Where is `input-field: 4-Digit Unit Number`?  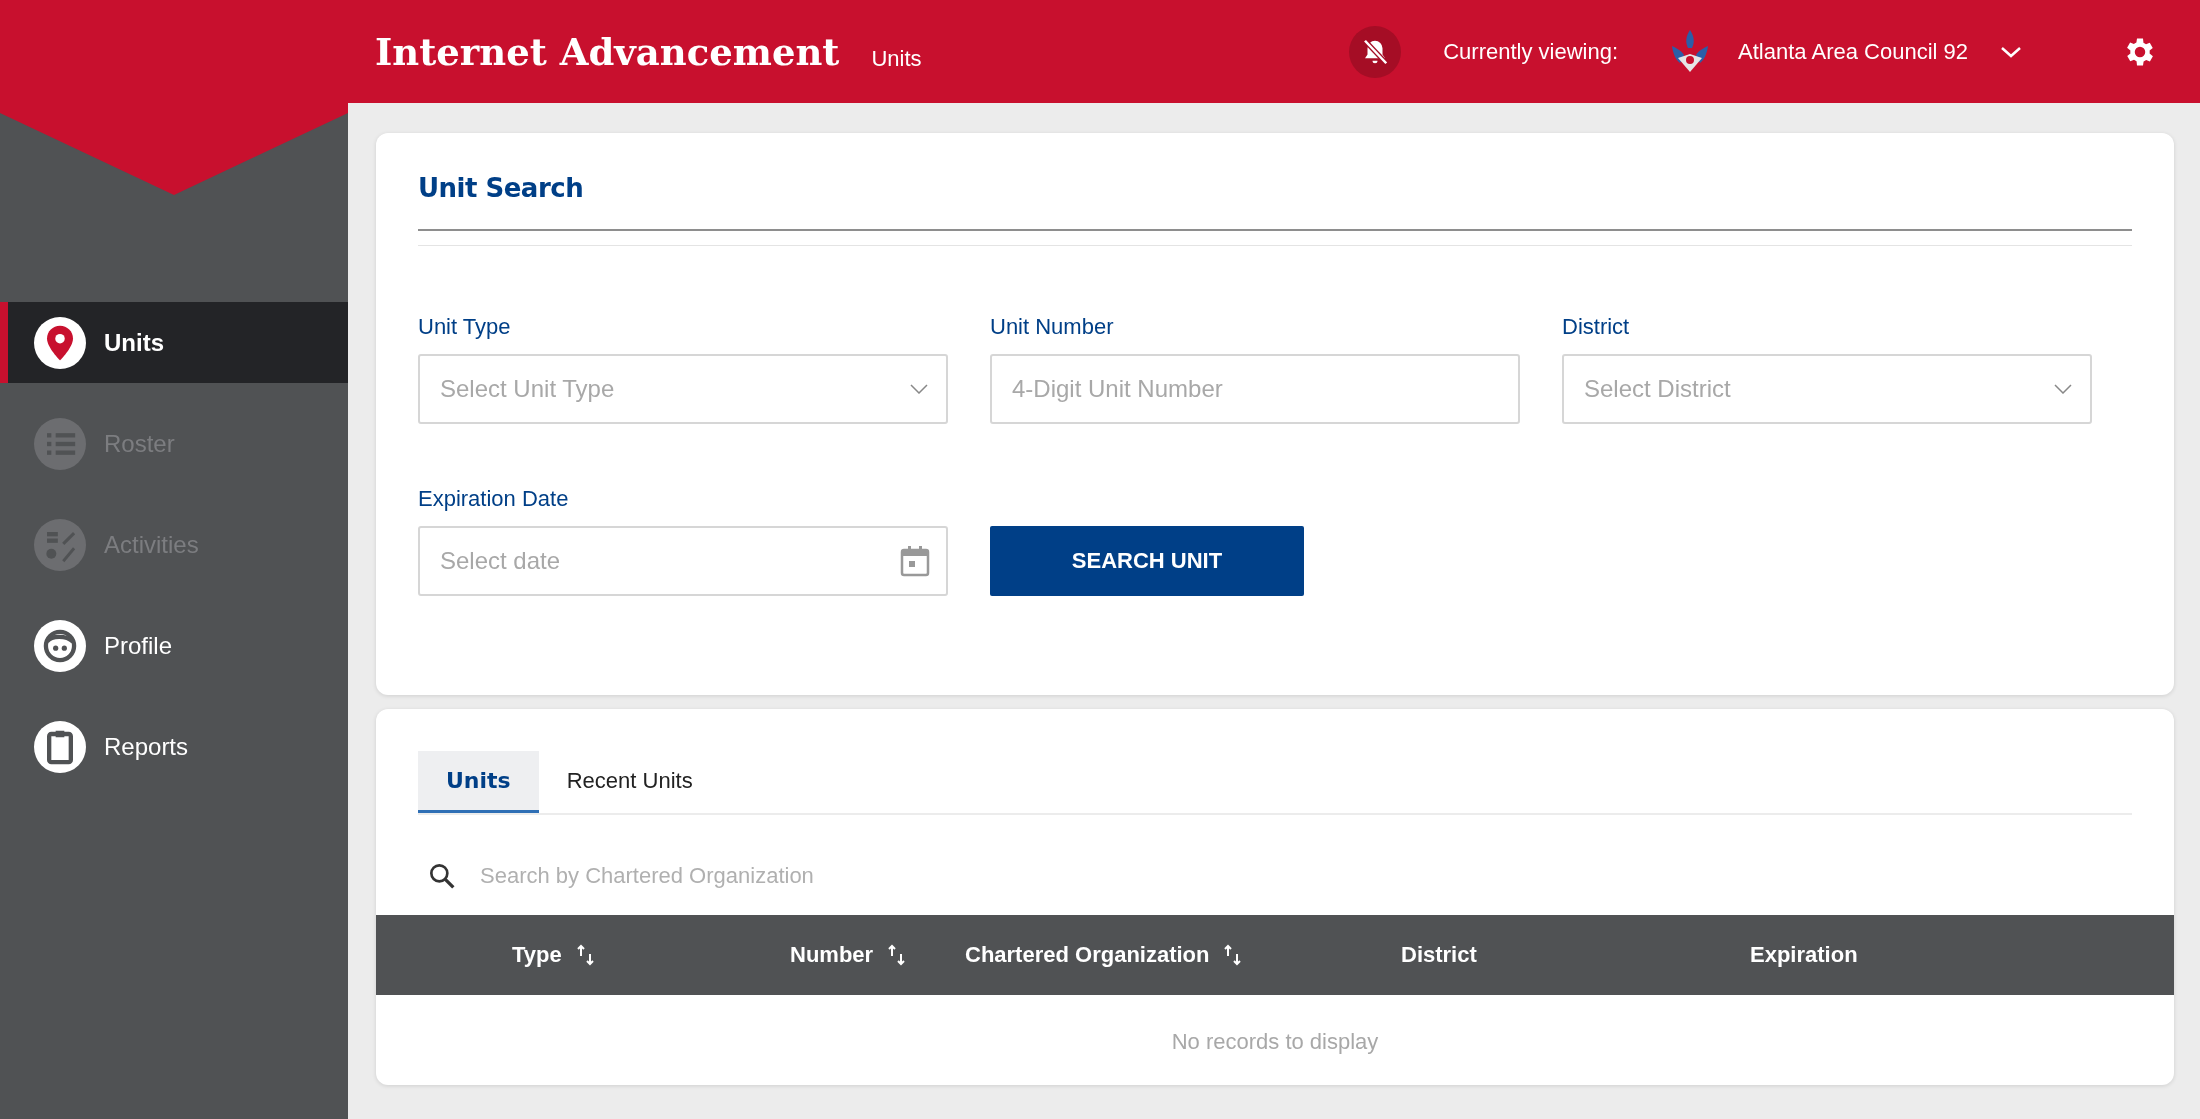 input-field: 4-Digit Unit Number is located at coordinates (1255, 389).